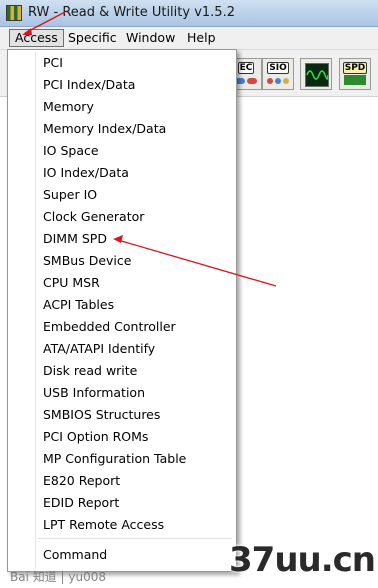 This screenshot has width=378, height=588. Describe the element at coordinates (278, 68) in the screenshot. I see `sio-chip-icon: SIO` at that location.